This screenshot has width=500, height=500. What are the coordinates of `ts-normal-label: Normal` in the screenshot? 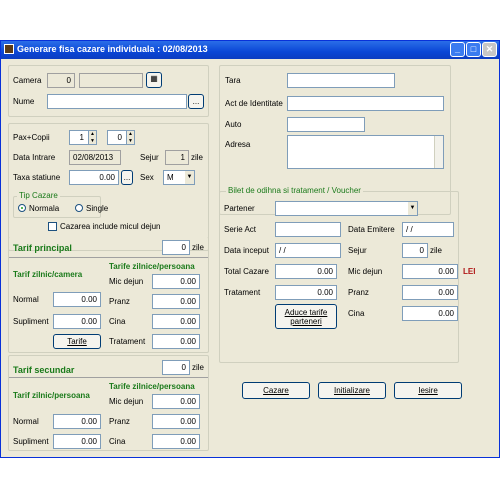 It's located at (26, 421).